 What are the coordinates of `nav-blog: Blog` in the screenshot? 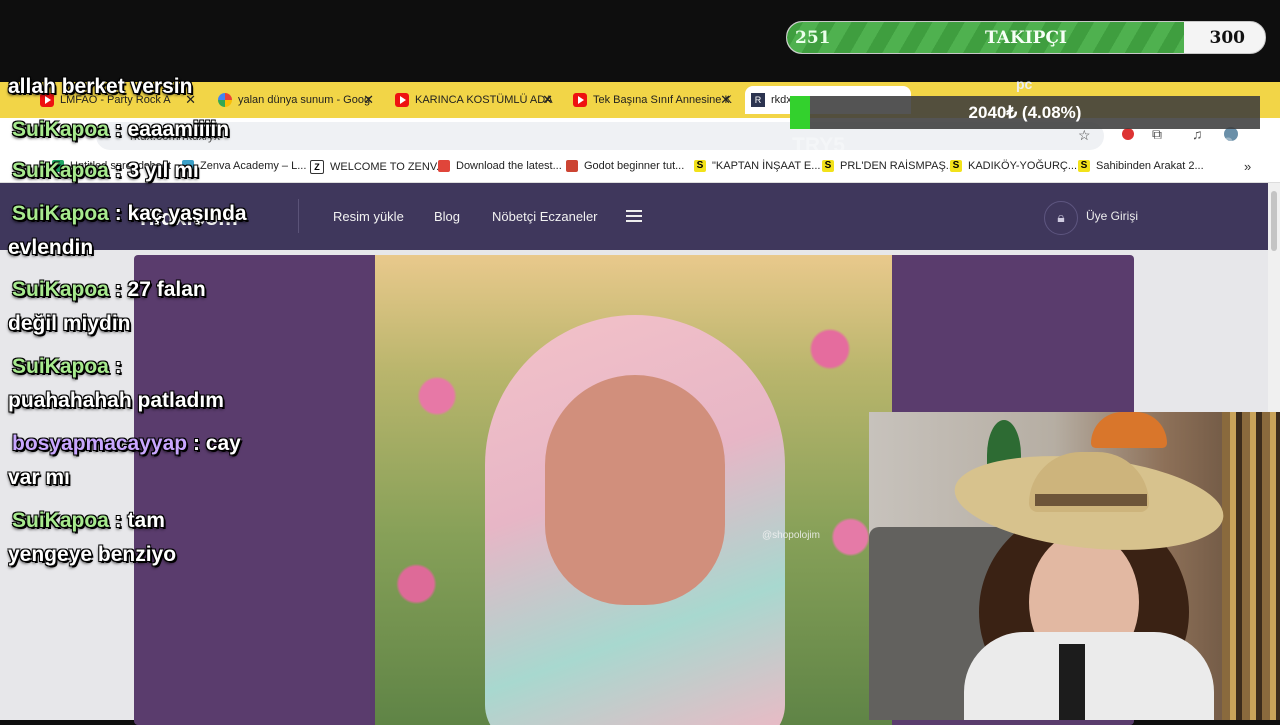 It's located at (447, 216).